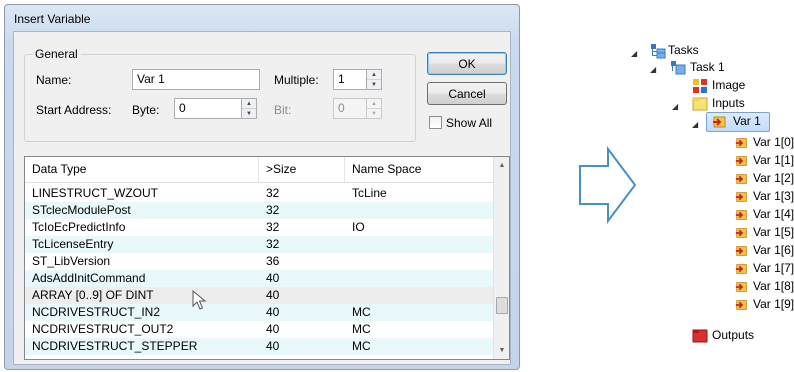  Describe the element at coordinates (501, 258) in the screenshot. I see `list-vertical-scrollbar: ▲ ▼` at that location.